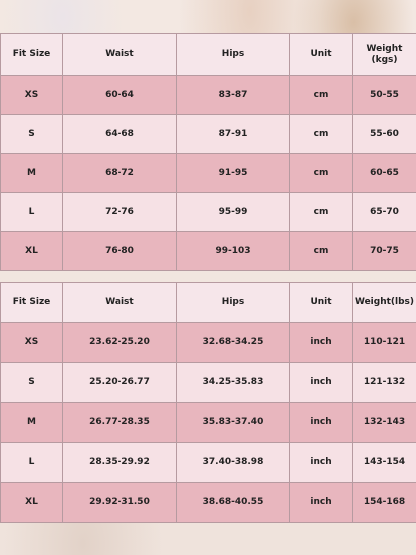 Image resolution: width=416 pixels, height=555 pixels. I want to click on weight-cell: 55-60, so click(384, 134).